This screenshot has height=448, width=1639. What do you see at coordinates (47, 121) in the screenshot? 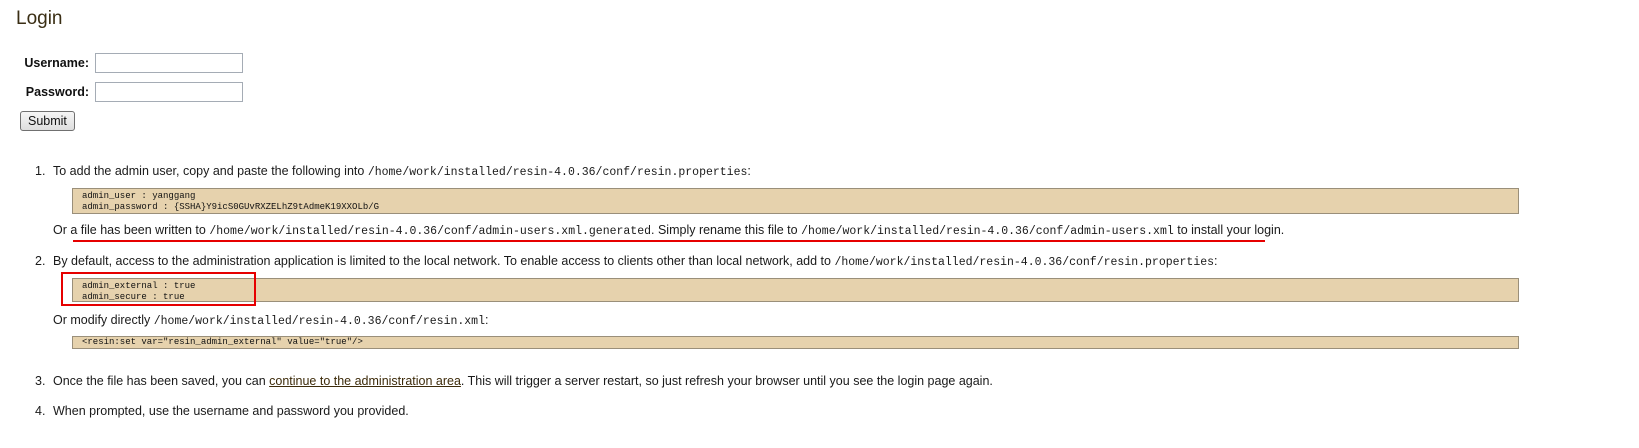
I see `submit-button: Submit` at bounding box center [47, 121].